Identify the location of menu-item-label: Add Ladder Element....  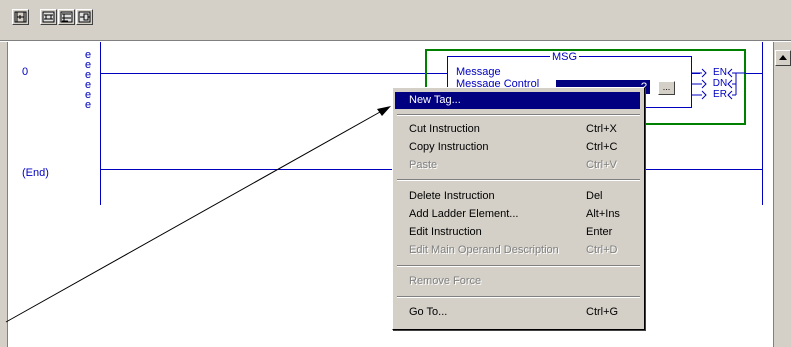
(464, 214).